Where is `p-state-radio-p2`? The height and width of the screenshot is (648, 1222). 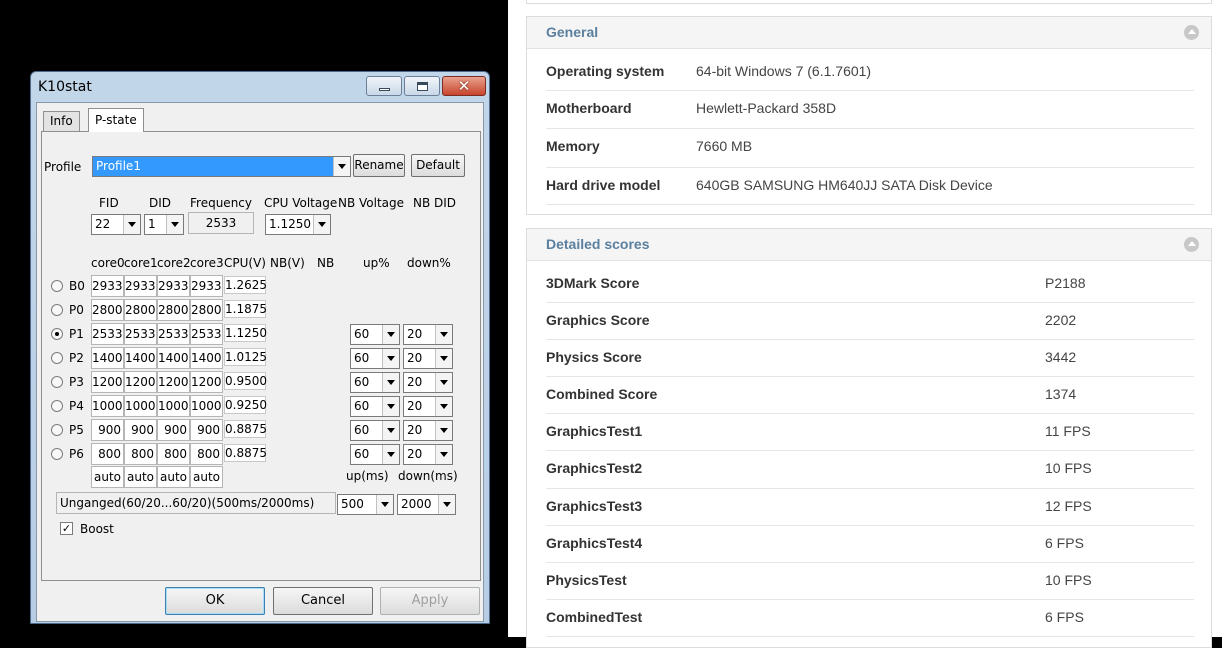 p-state-radio-p2 is located at coordinates (57, 358).